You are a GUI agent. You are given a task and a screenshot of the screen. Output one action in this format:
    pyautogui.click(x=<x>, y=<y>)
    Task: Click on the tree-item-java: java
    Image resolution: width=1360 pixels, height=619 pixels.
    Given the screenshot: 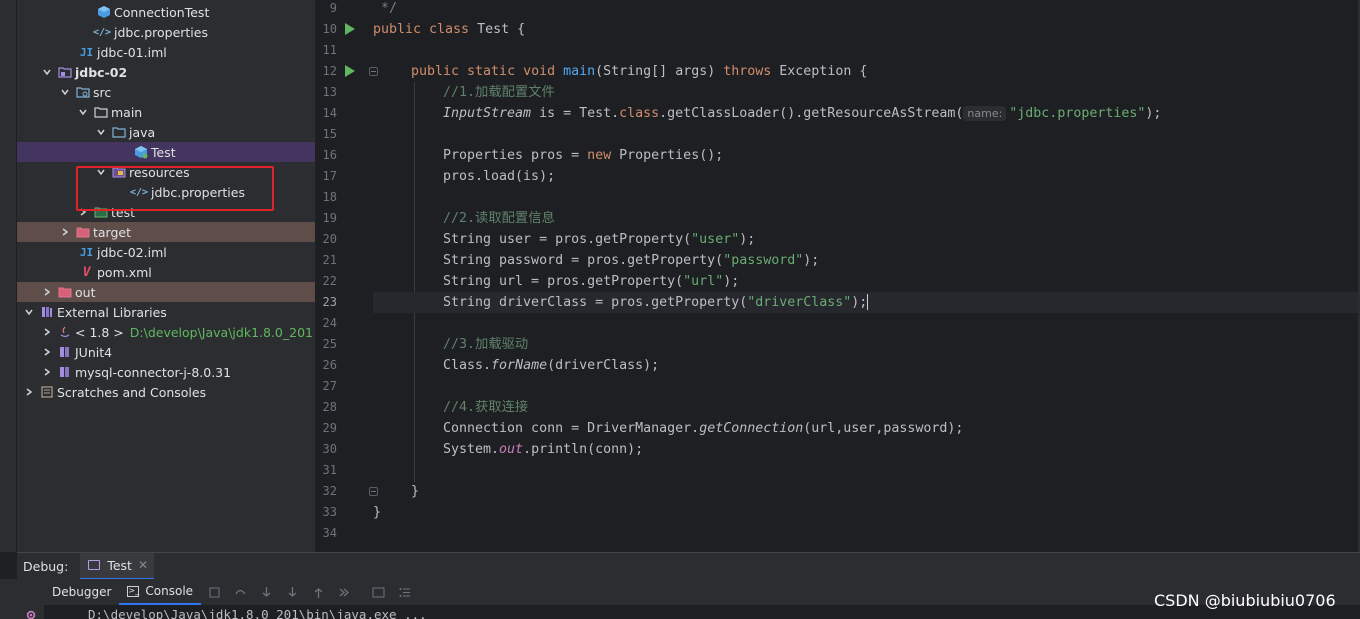 What is the action you would take?
    pyautogui.click(x=166, y=132)
    